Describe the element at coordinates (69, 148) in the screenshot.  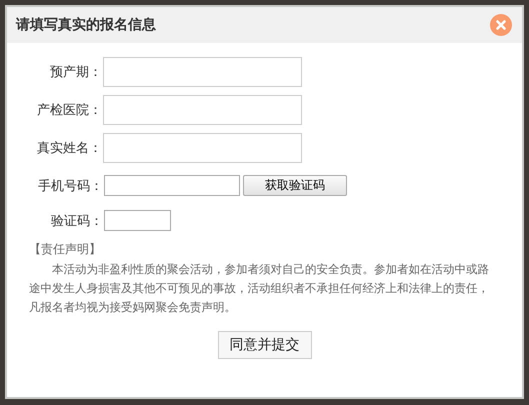
I see `field-label: 真实姓名：` at that location.